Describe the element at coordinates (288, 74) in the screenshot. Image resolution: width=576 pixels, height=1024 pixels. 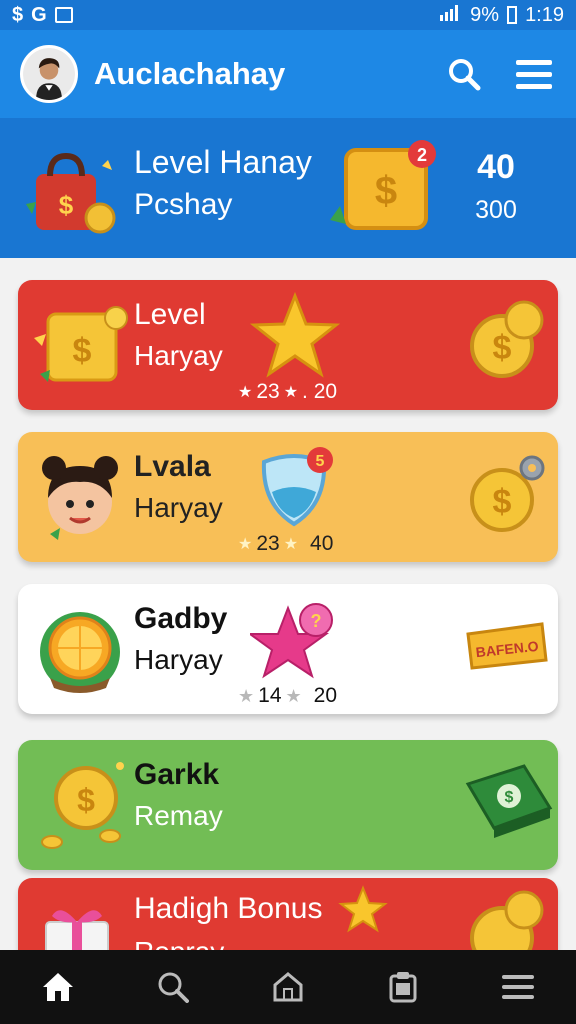
I see `app-header: Auclachahay` at that location.